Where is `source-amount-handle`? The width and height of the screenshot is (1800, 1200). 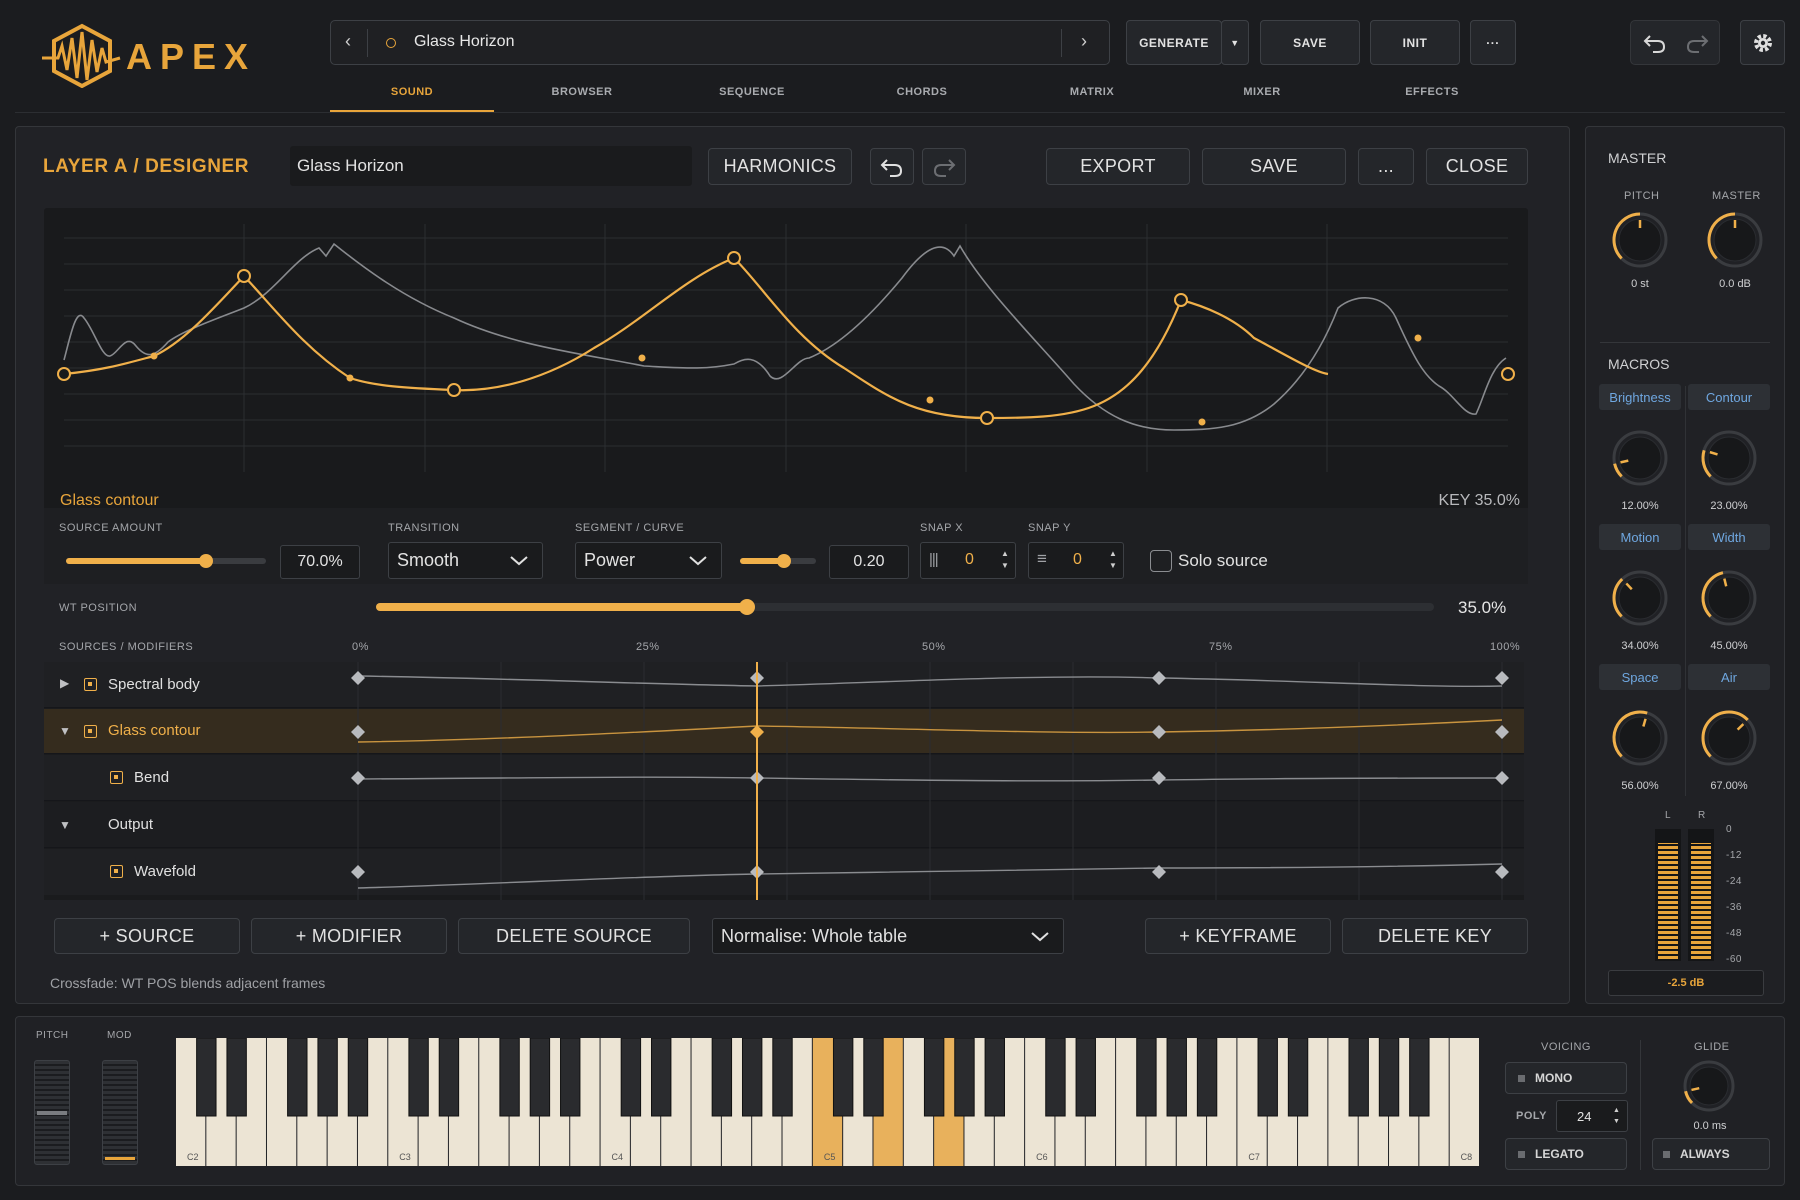 source-amount-handle is located at coordinates (206, 561).